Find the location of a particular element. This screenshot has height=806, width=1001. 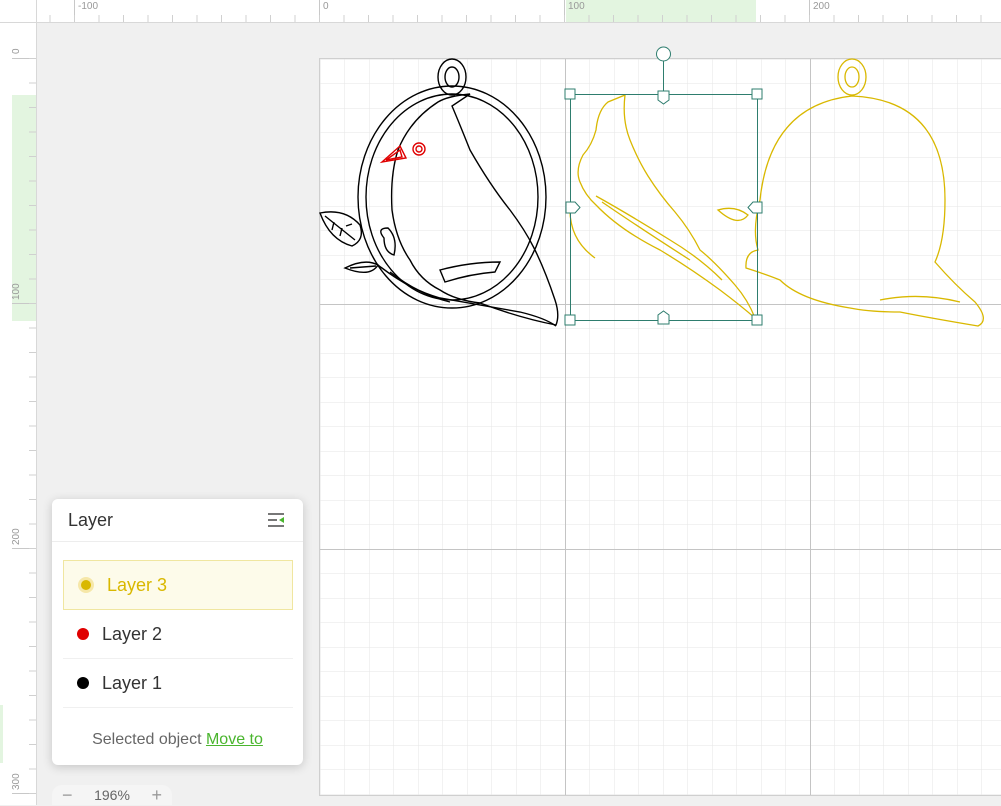

layer-item-3: Layer 3 is located at coordinates (178, 585).